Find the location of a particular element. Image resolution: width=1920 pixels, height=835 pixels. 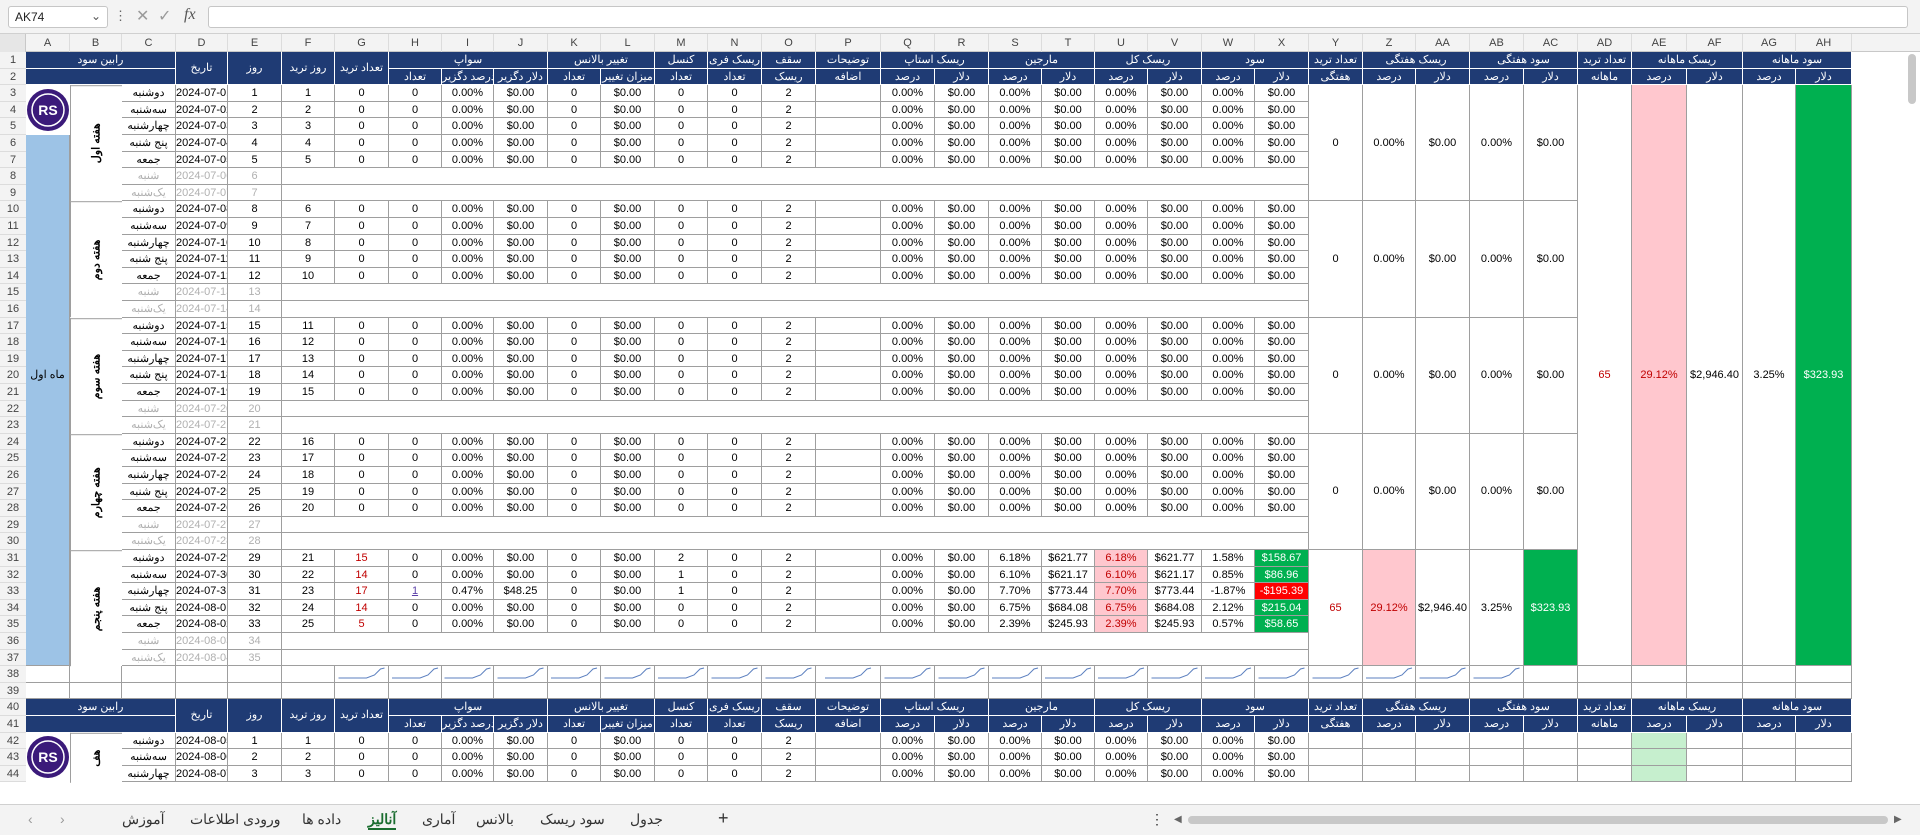

row-header-35: 35 is located at coordinates (13, 624).